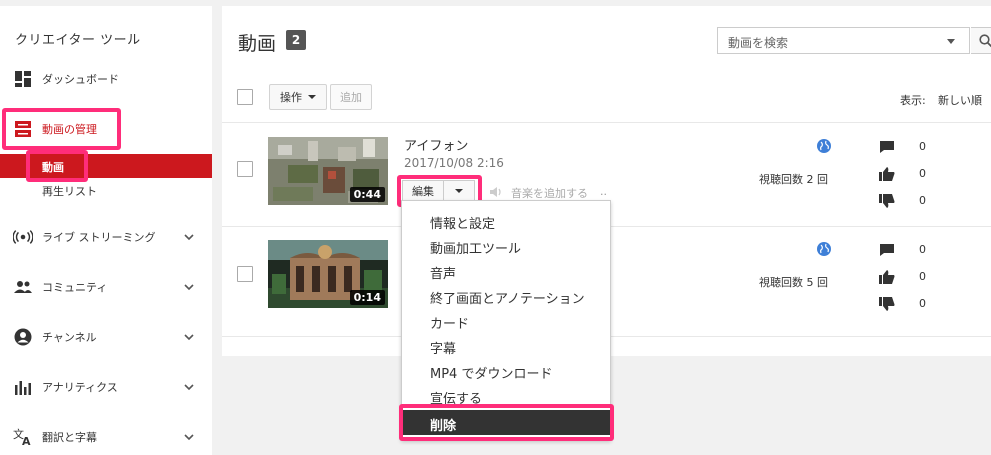  What do you see at coordinates (443, 426) in the screenshot?
I see `menu-item-label: 削除` at bounding box center [443, 426].